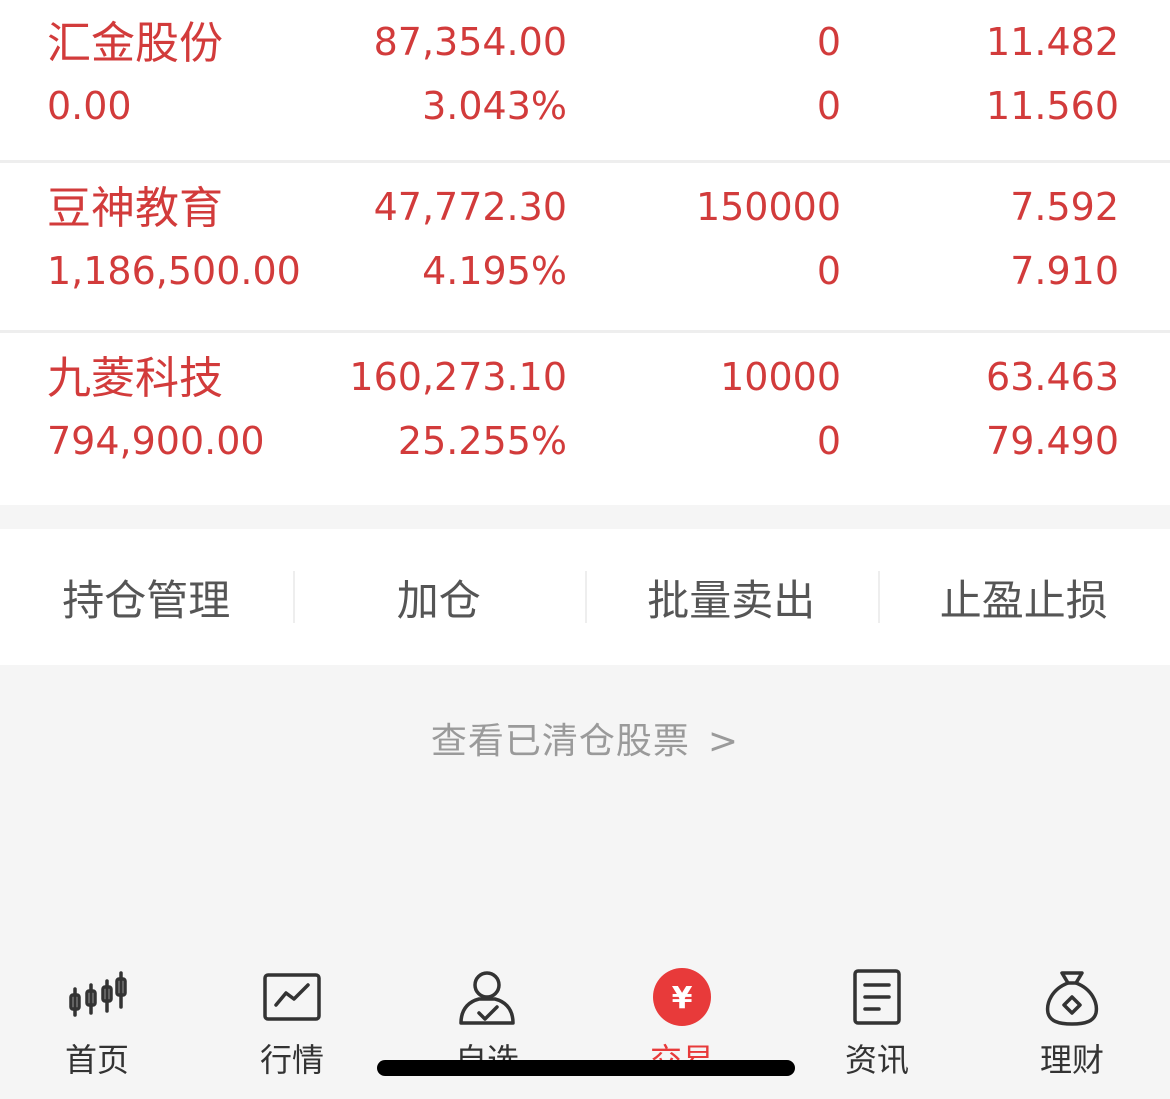  Describe the element at coordinates (494, 106) in the screenshot. I see `position-ratio: 3.043%` at that location.